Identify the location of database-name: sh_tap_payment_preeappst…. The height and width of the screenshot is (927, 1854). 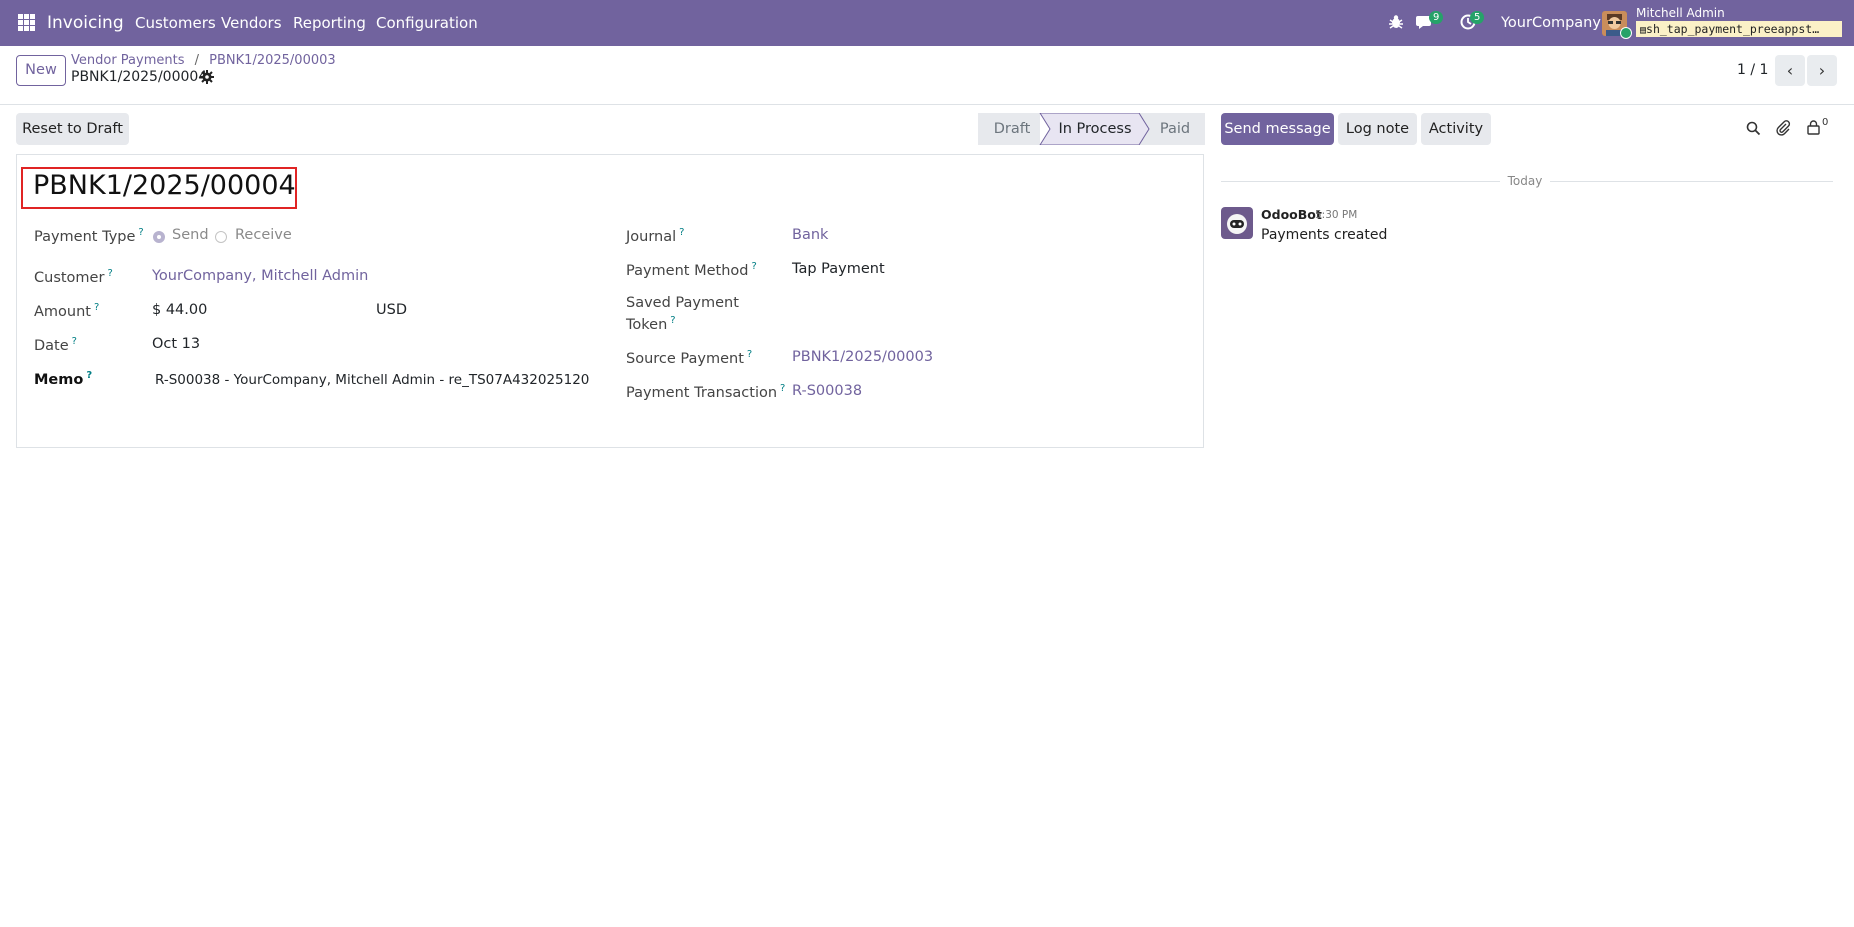
(1733, 29).